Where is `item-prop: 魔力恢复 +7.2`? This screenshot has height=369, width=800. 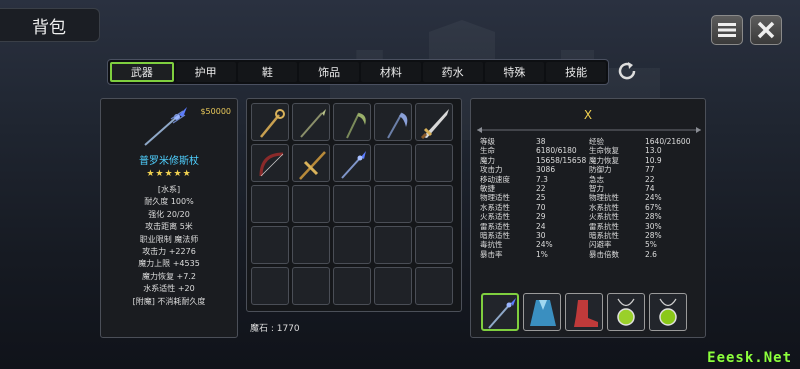
item-prop: 魔力恢复 +7.2 is located at coordinates (169, 276).